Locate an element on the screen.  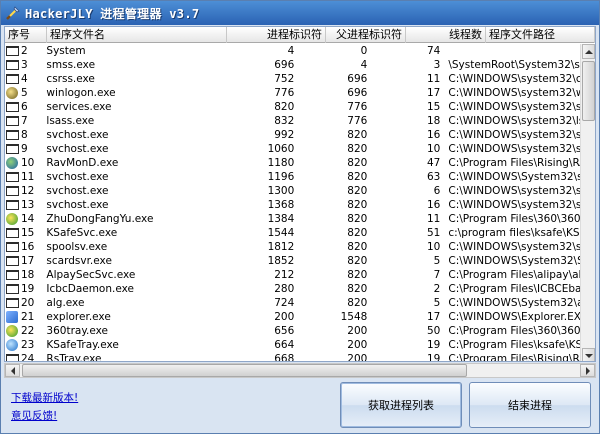
download-latest-link: 下载最新版本! is located at coordinates (44, 397).